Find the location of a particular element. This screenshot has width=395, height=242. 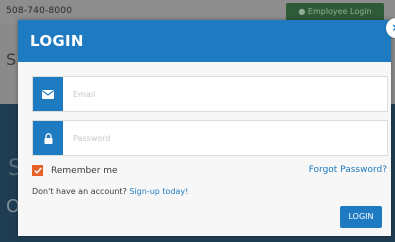

remember-me-label: Remember me is located at coordinates (84, 170).